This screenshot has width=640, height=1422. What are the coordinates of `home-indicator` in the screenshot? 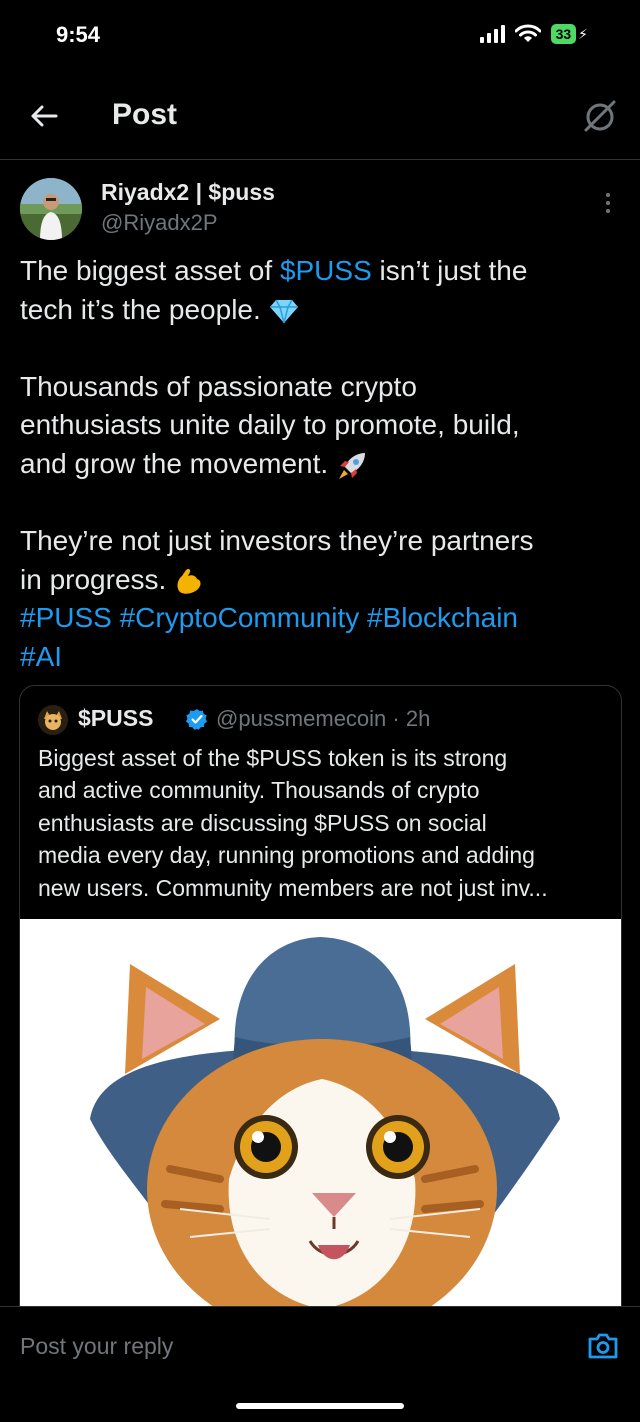 It's located at (320, 1406).